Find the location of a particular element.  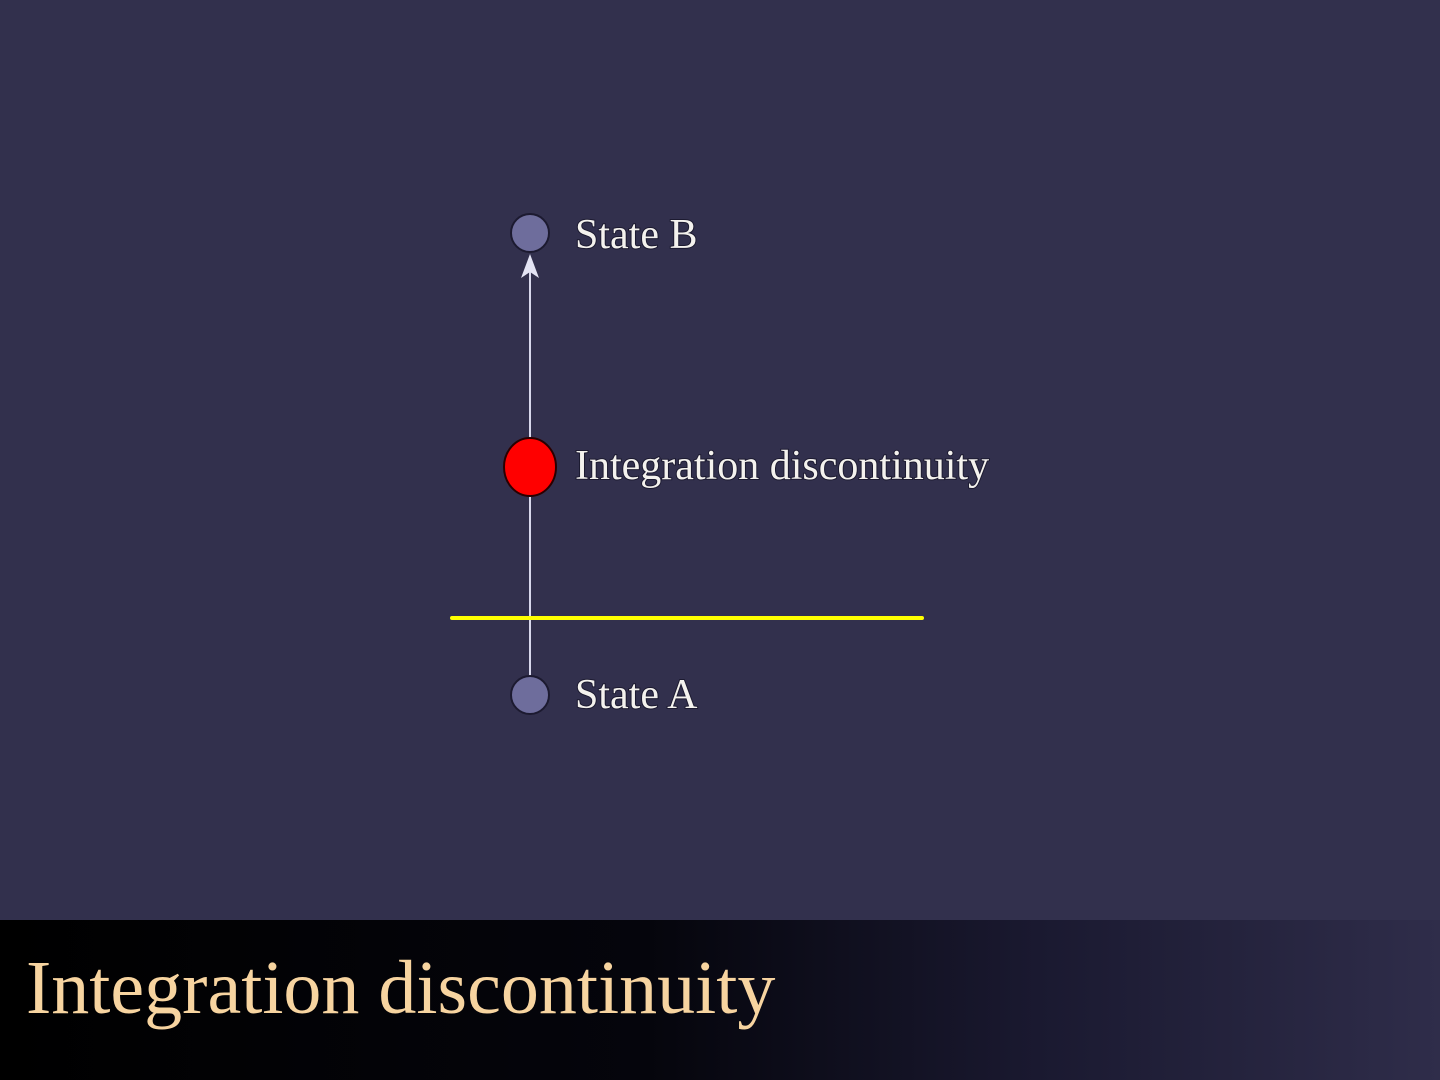

discontinuity-label: Integration discontinuity is located at coordinates (782, 466).